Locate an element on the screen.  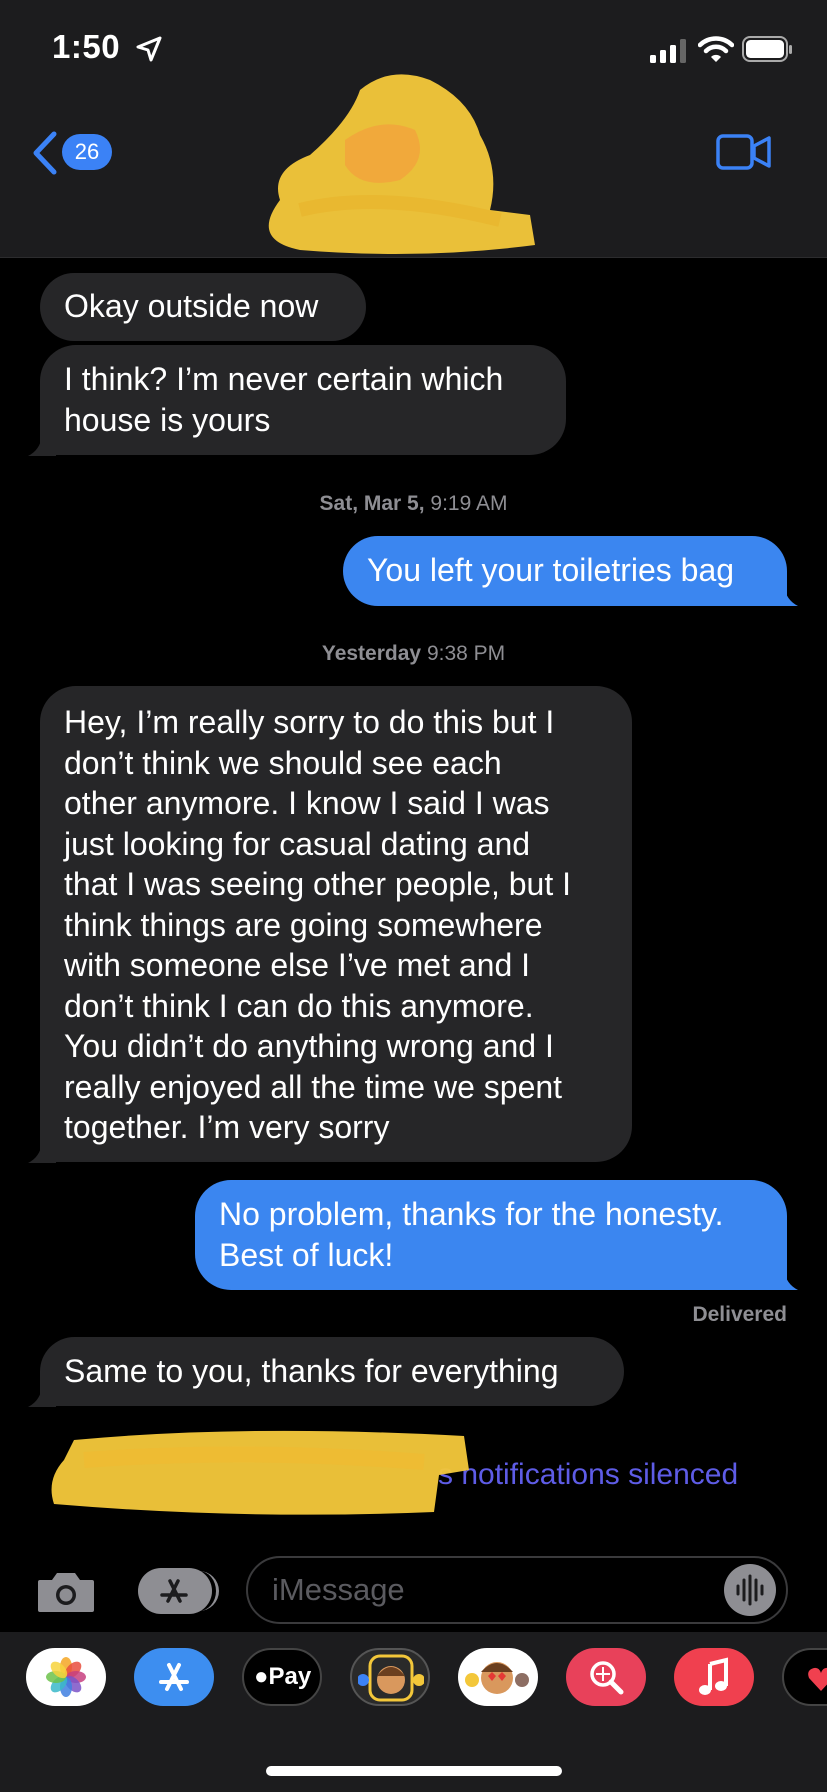
location-arrow-icon is located at coordinates (149, 49).